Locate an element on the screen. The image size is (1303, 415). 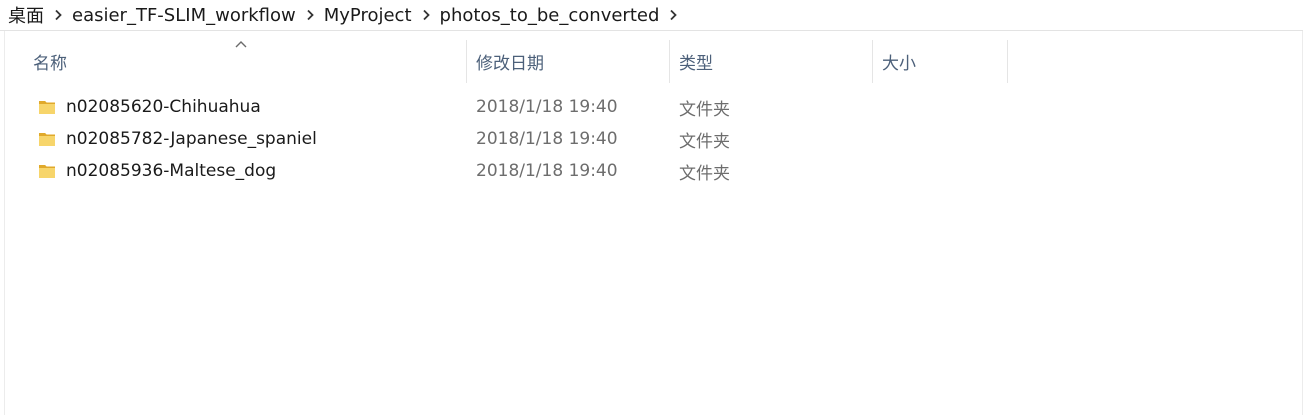
column-header-type-label: 类型 is located at coordinates (696, 64).